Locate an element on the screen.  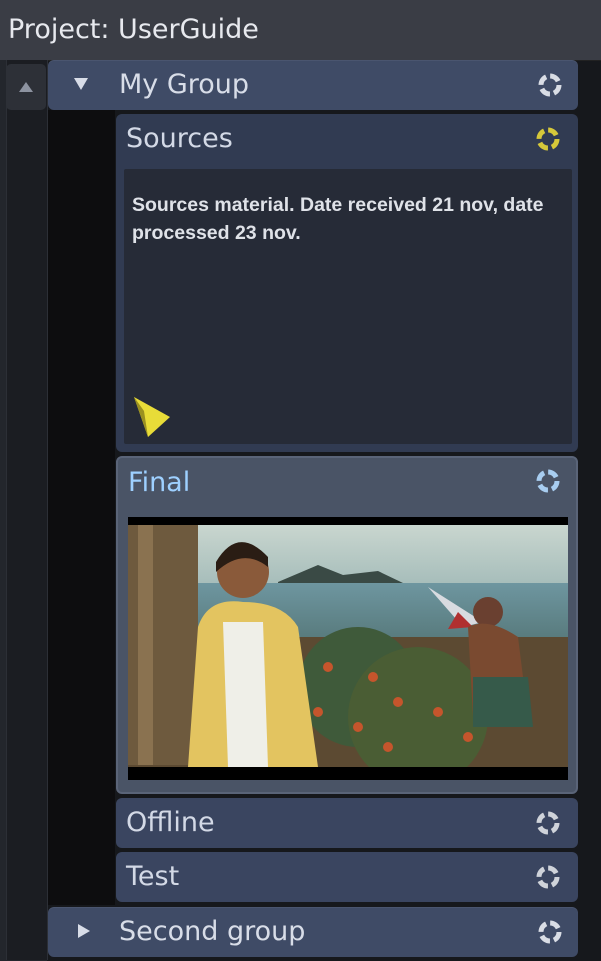
scrollbar-track is located at coordinates (27, 510).